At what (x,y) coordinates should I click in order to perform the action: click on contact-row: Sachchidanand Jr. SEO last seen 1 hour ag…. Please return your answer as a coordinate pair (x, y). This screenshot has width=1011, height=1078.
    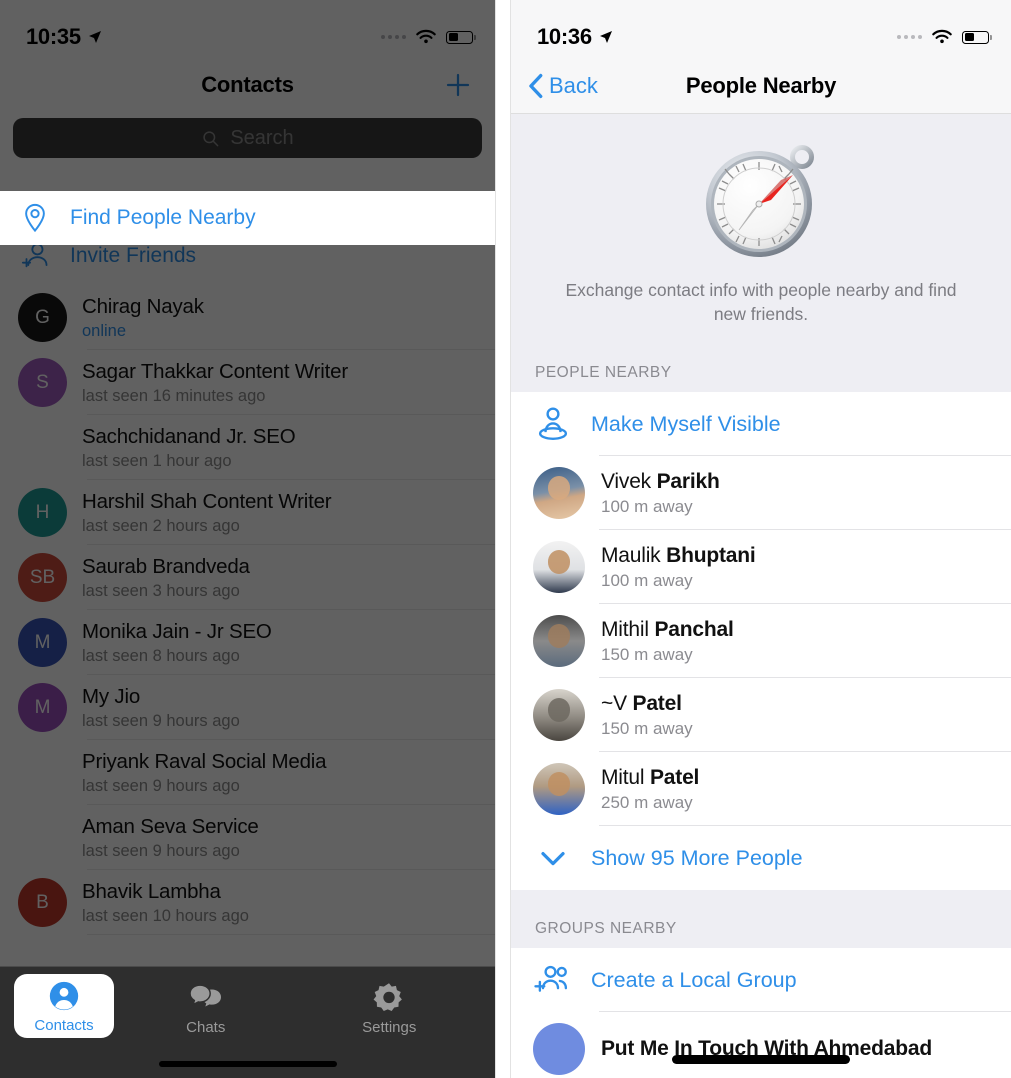
    Looking at the image, I should click on (247, 447).